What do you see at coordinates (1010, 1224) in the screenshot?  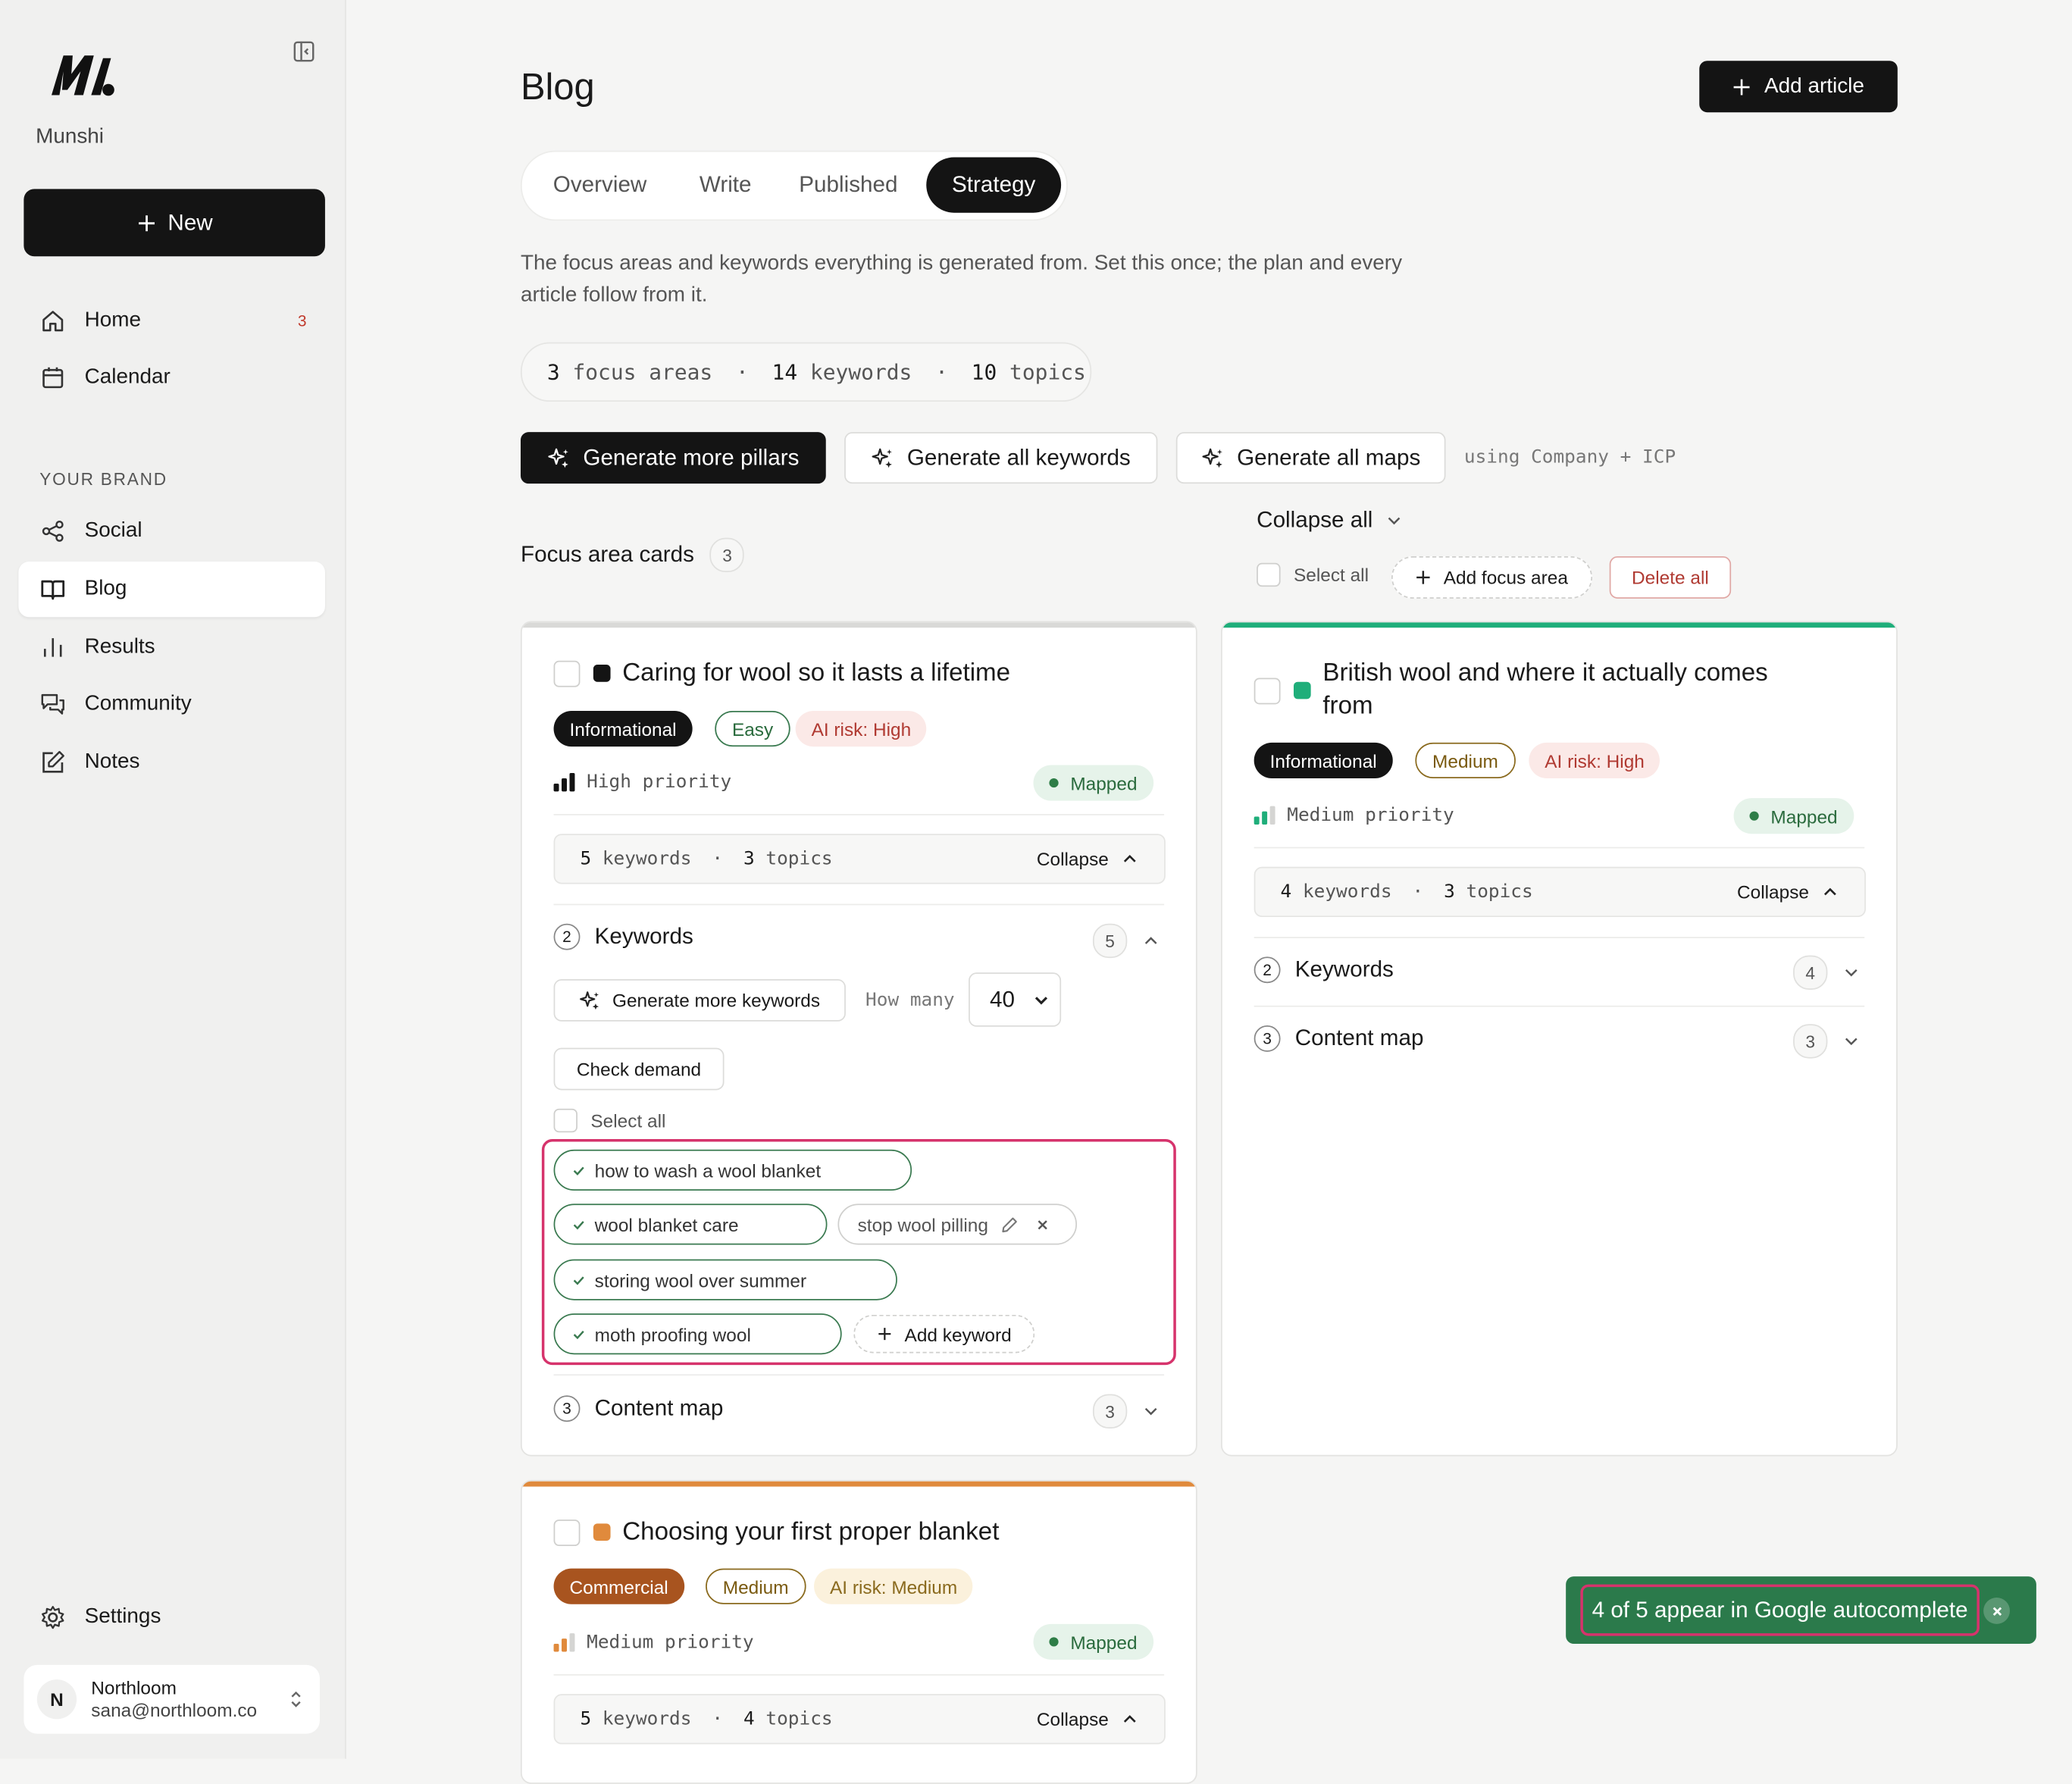 I see `pencil-icon` at bounding box center [1010, 1224].